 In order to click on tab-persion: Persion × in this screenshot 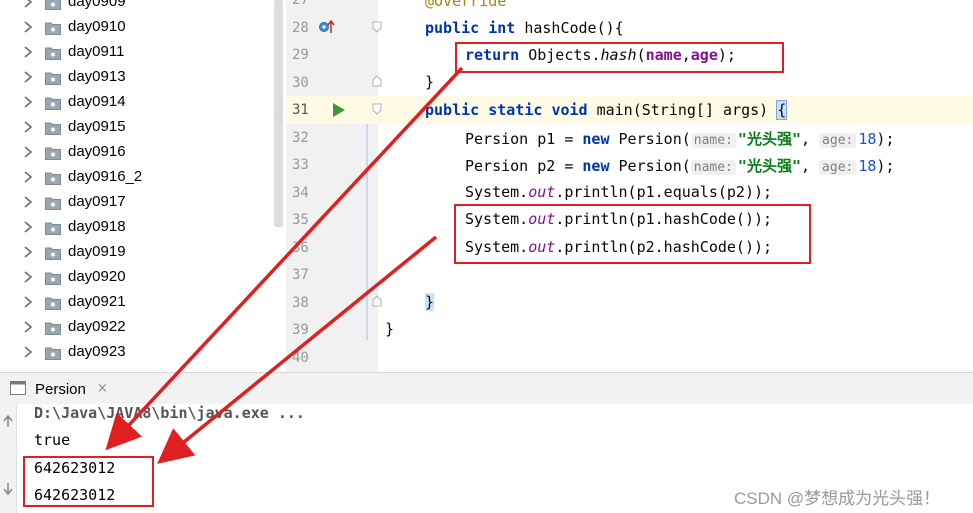, I will do `click(60, 388)`.